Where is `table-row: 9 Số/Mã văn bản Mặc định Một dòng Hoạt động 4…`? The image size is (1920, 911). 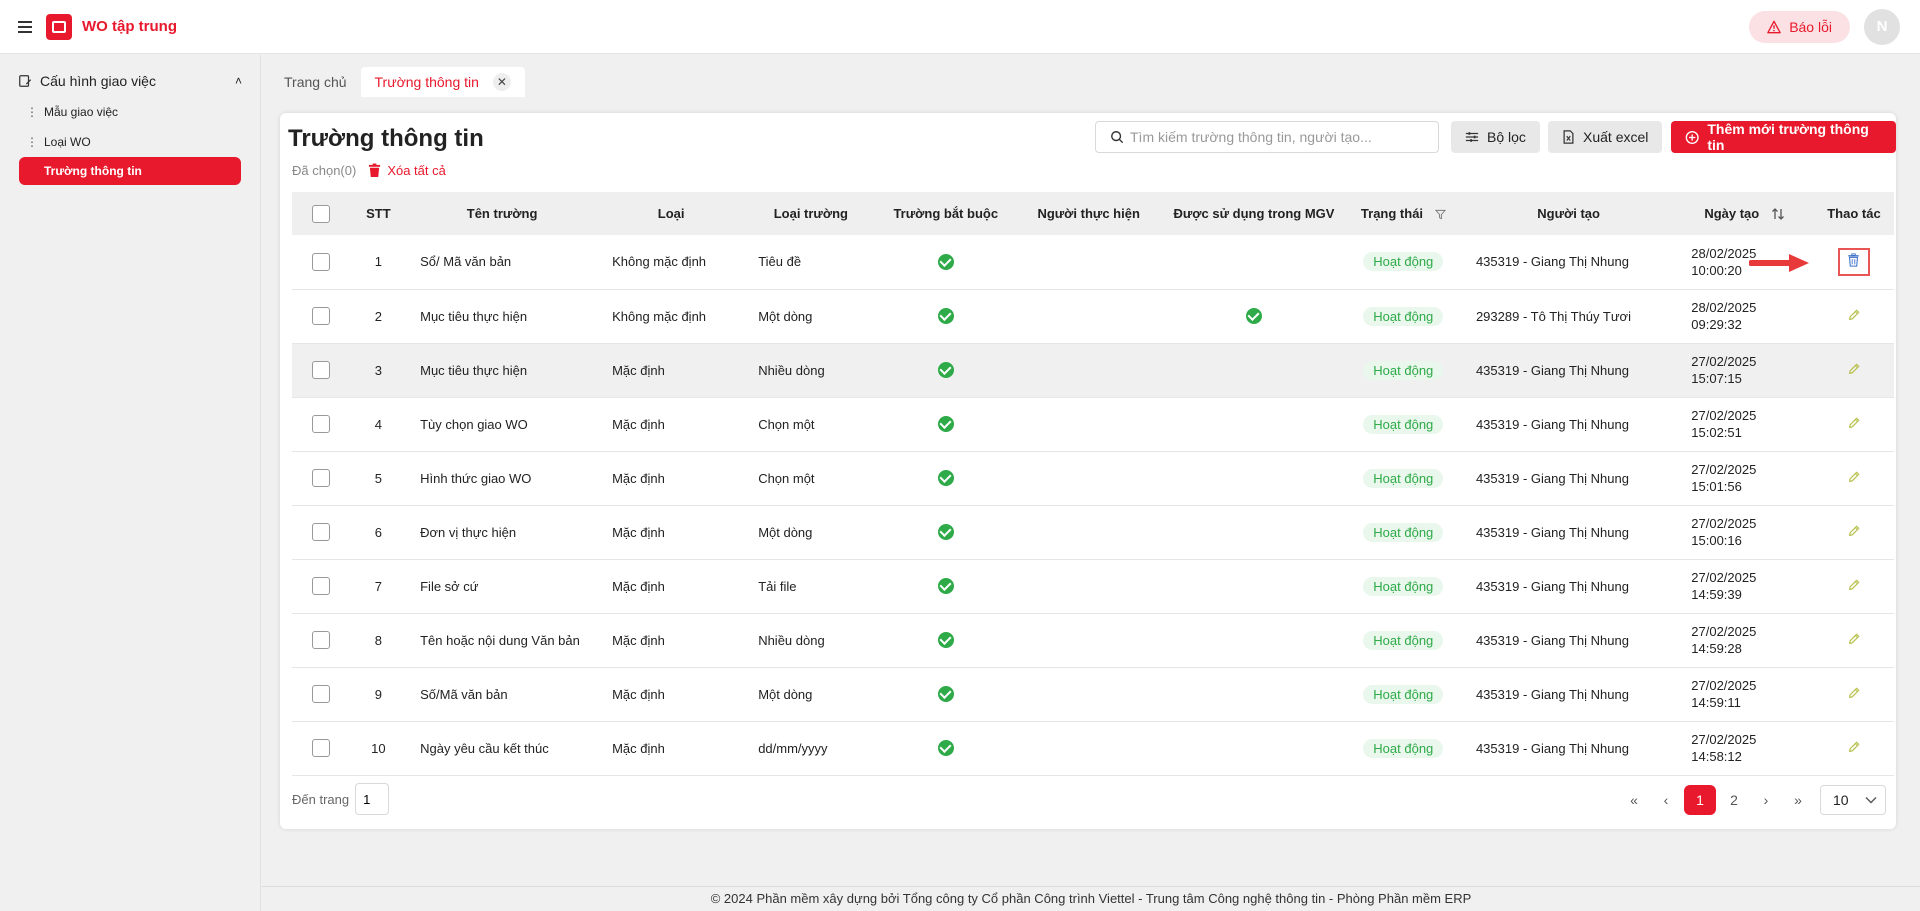 table-row: 9 Số/Mã văn bản Mặc định Một dòng Hoạt động 4… is located at coordinates (1093, 694).